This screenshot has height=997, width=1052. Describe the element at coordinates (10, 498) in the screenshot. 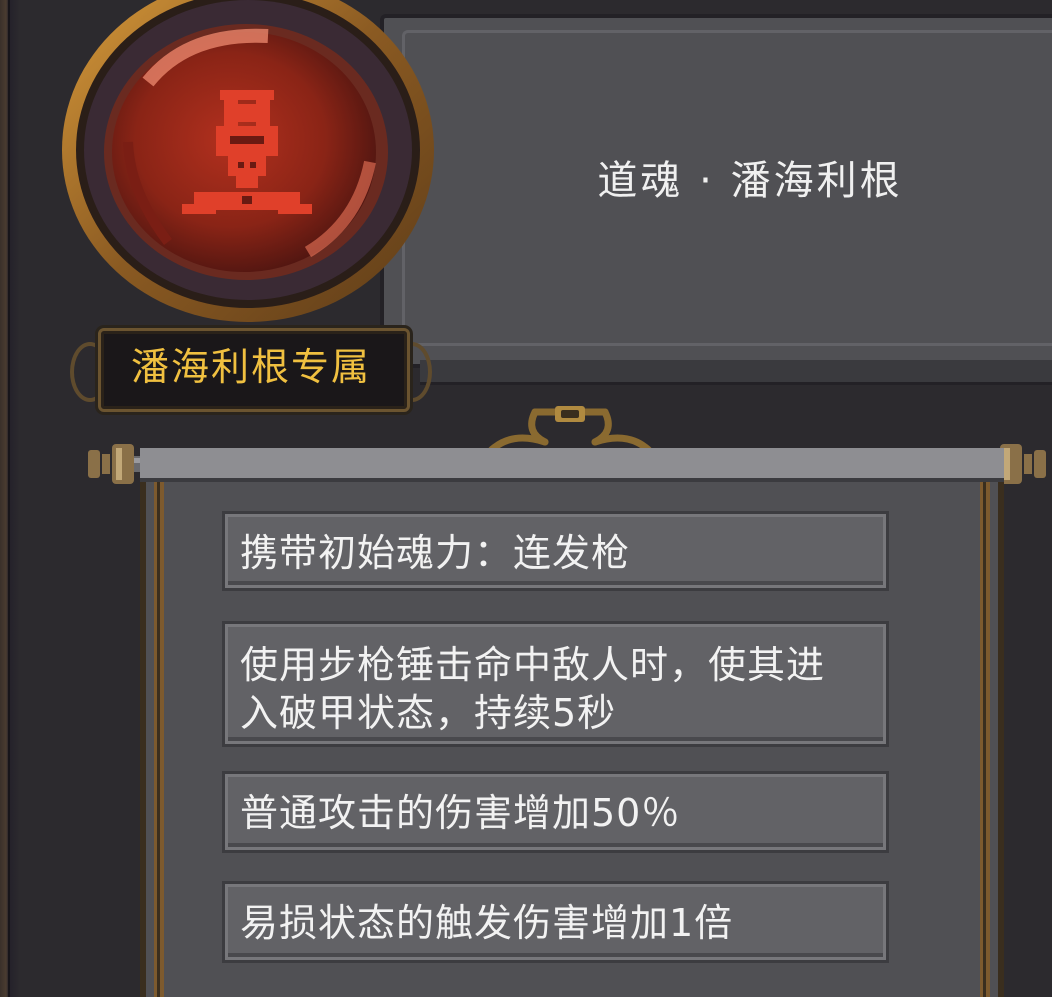

I see `left-frame-edge` at that location.